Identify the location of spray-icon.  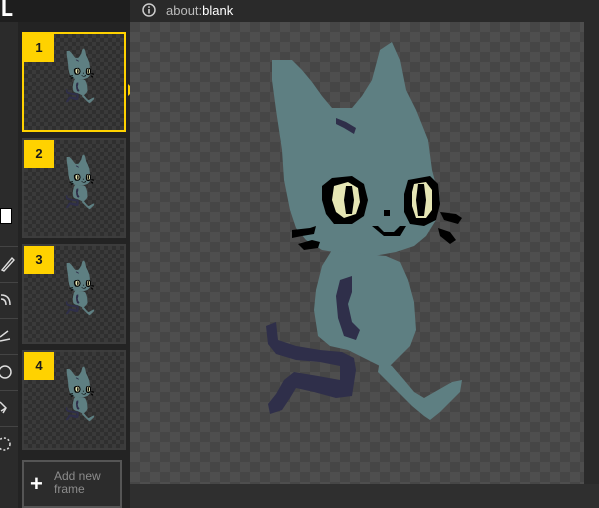
(5, 300).